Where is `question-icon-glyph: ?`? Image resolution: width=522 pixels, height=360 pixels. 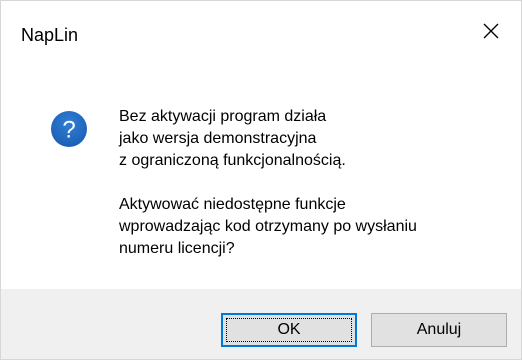 question-icon-glyph: ? is located at coordinates (68, 130).